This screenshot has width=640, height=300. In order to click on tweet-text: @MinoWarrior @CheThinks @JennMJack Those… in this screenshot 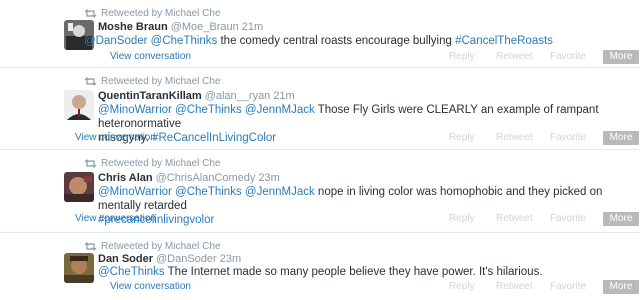, I will do `click(358, 124)`.